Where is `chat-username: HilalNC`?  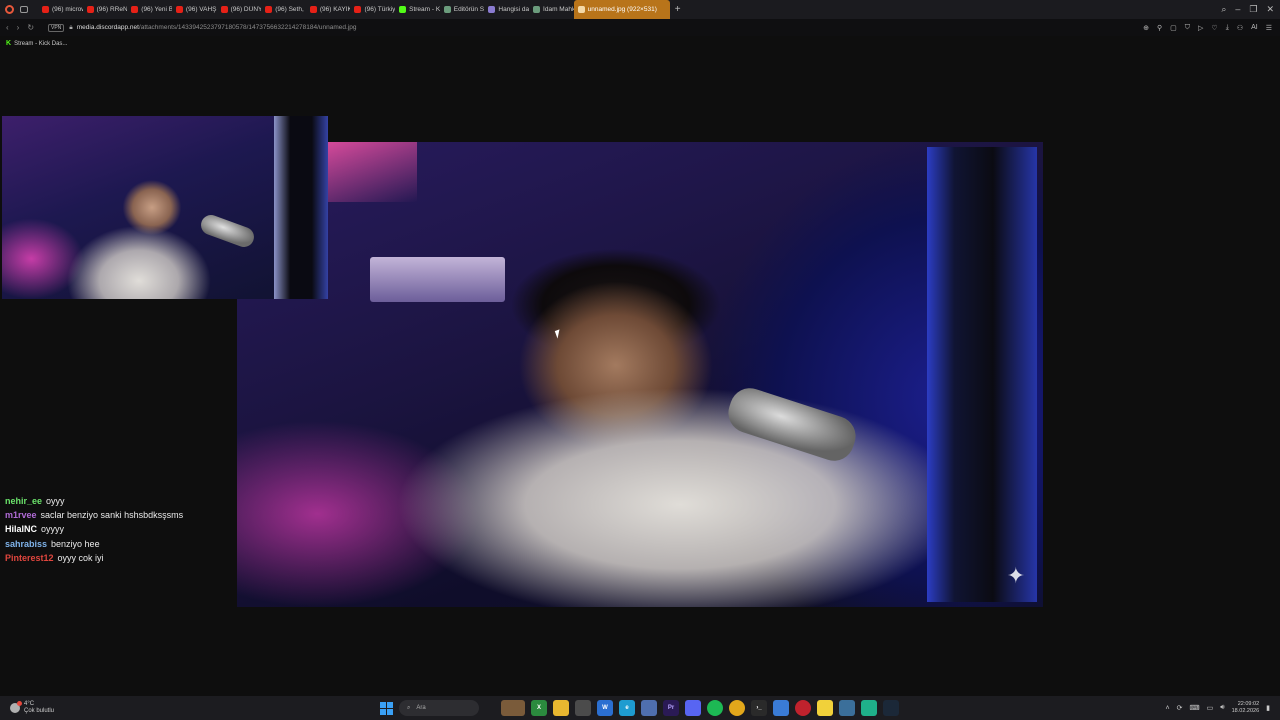 chat-username: HilalNC is located at coordinates (21, 529).